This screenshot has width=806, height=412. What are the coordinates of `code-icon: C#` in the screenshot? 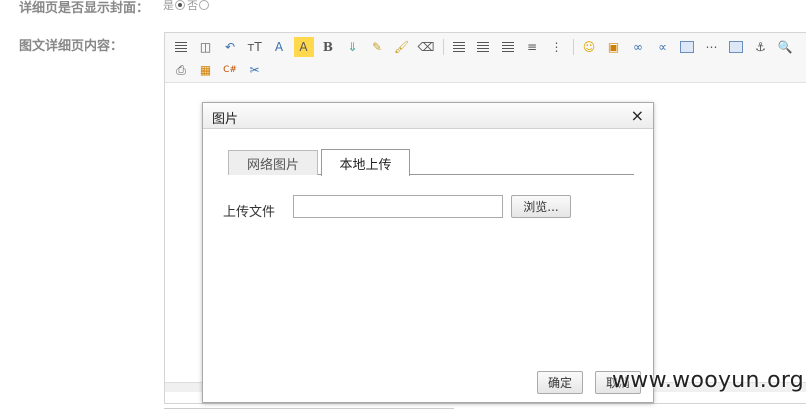 It's located at (230, 70).